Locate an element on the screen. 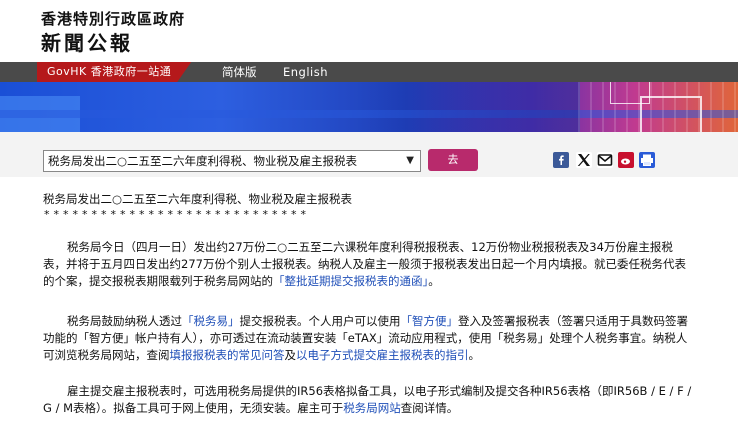 The height and width of the screenshot is (427, 738). print-icon is located at coordinates (647, 160).